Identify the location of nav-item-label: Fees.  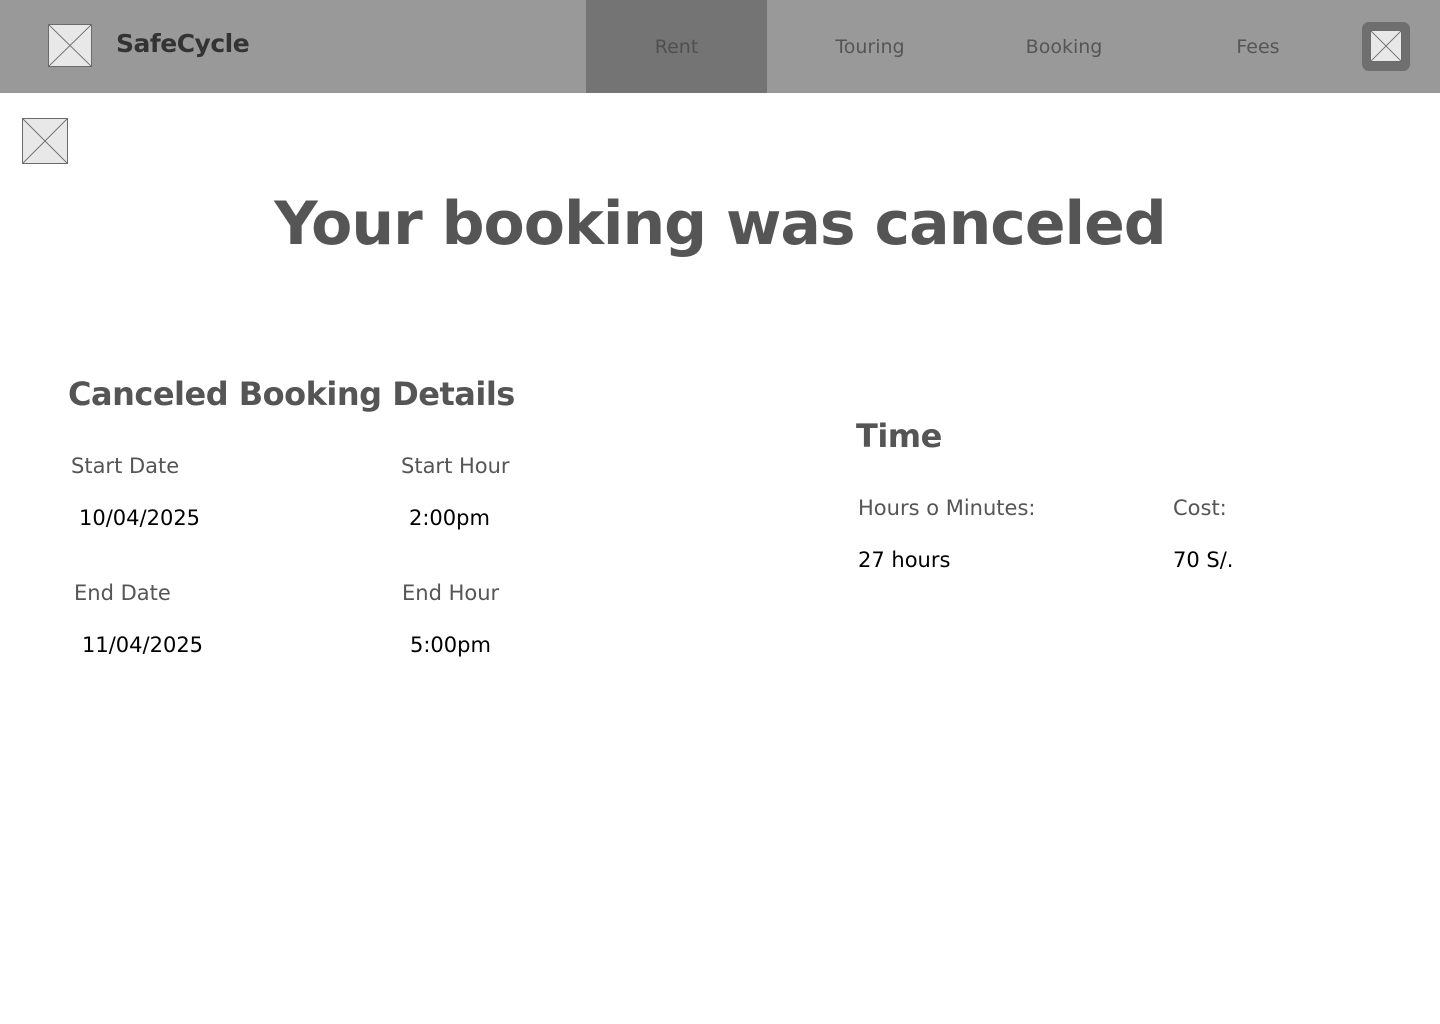
(1258, 46).